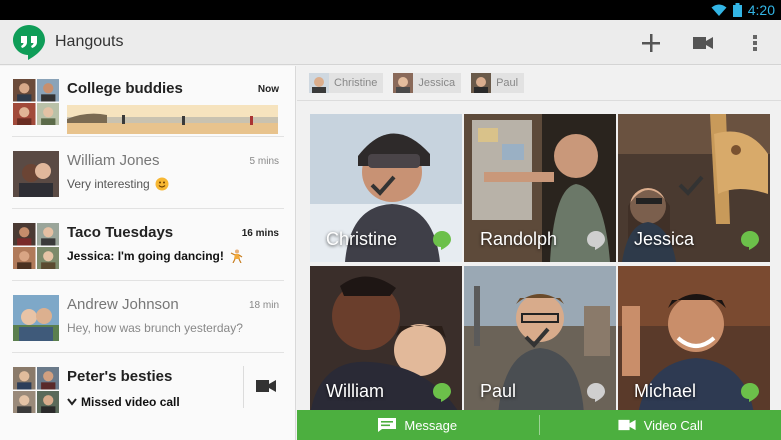 This screenshot has width=781, height=440. I want to click on participant-chip: Paul, so click(498, 83).